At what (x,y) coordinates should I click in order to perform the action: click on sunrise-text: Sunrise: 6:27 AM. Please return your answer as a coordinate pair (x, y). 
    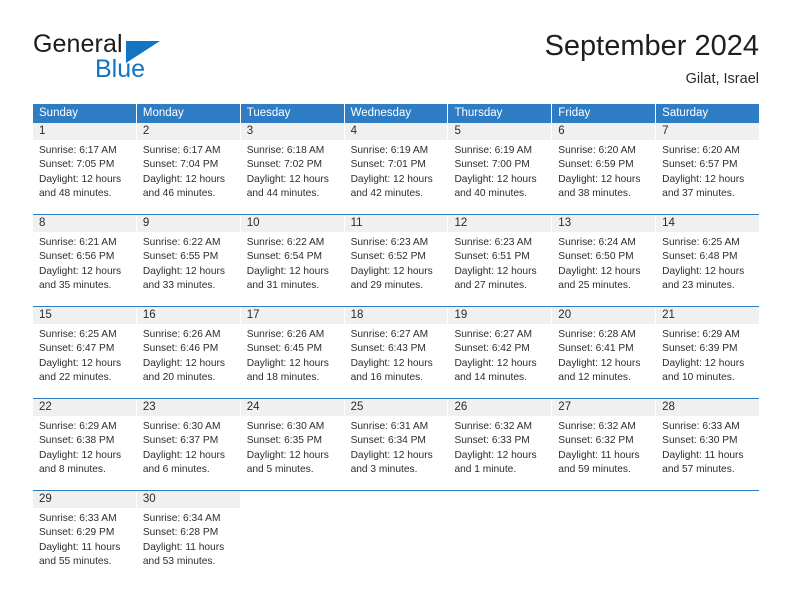
    Looking at the image, I should click on (493, 334).